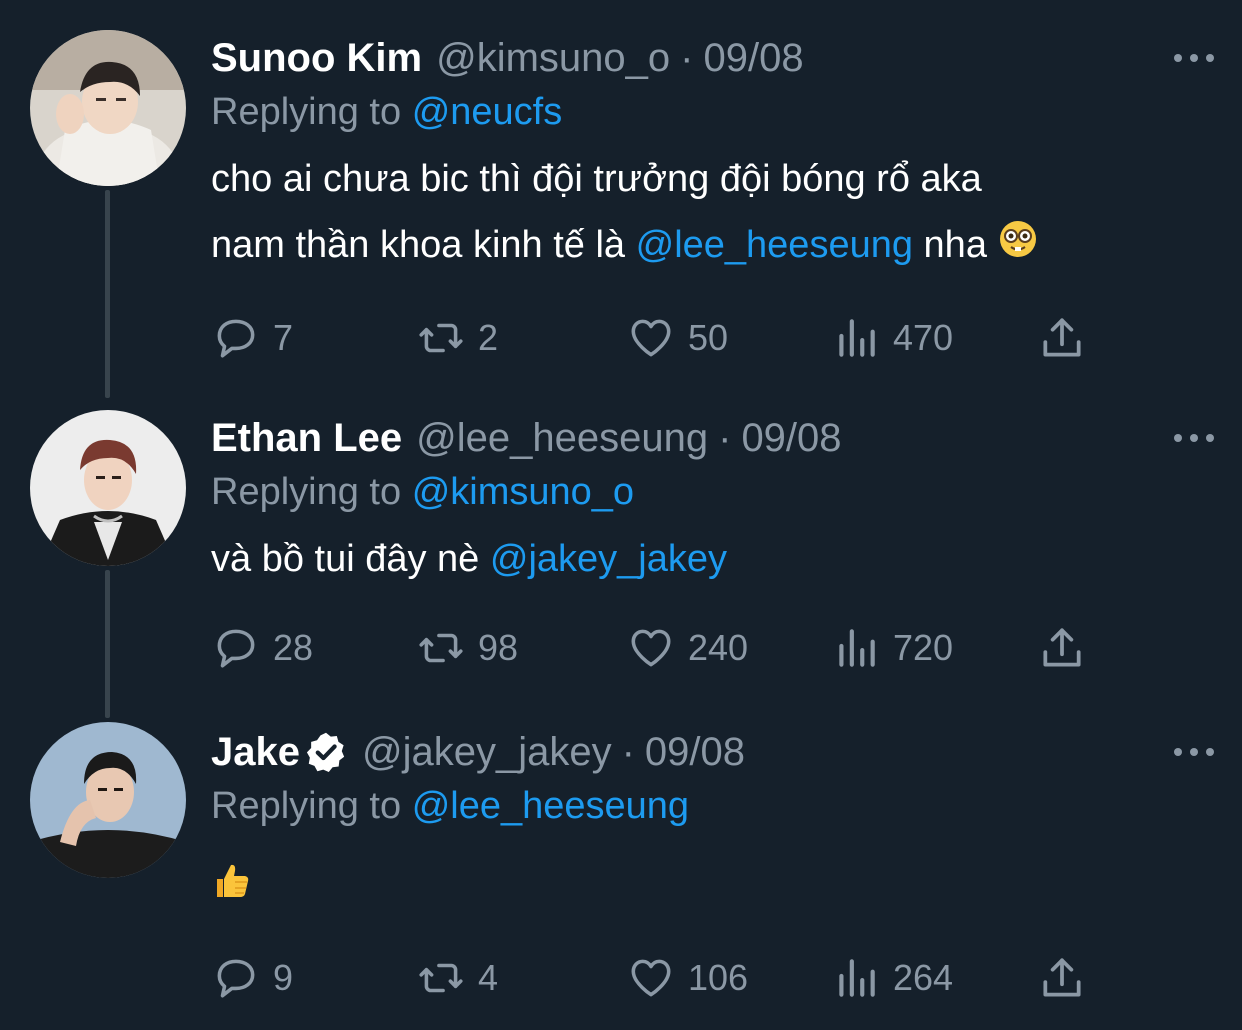 This screenshot has height=1030, width=1242. Describe the element at coordinates (892, 978) in the screenshot. I see `views-button: 264` at that location.